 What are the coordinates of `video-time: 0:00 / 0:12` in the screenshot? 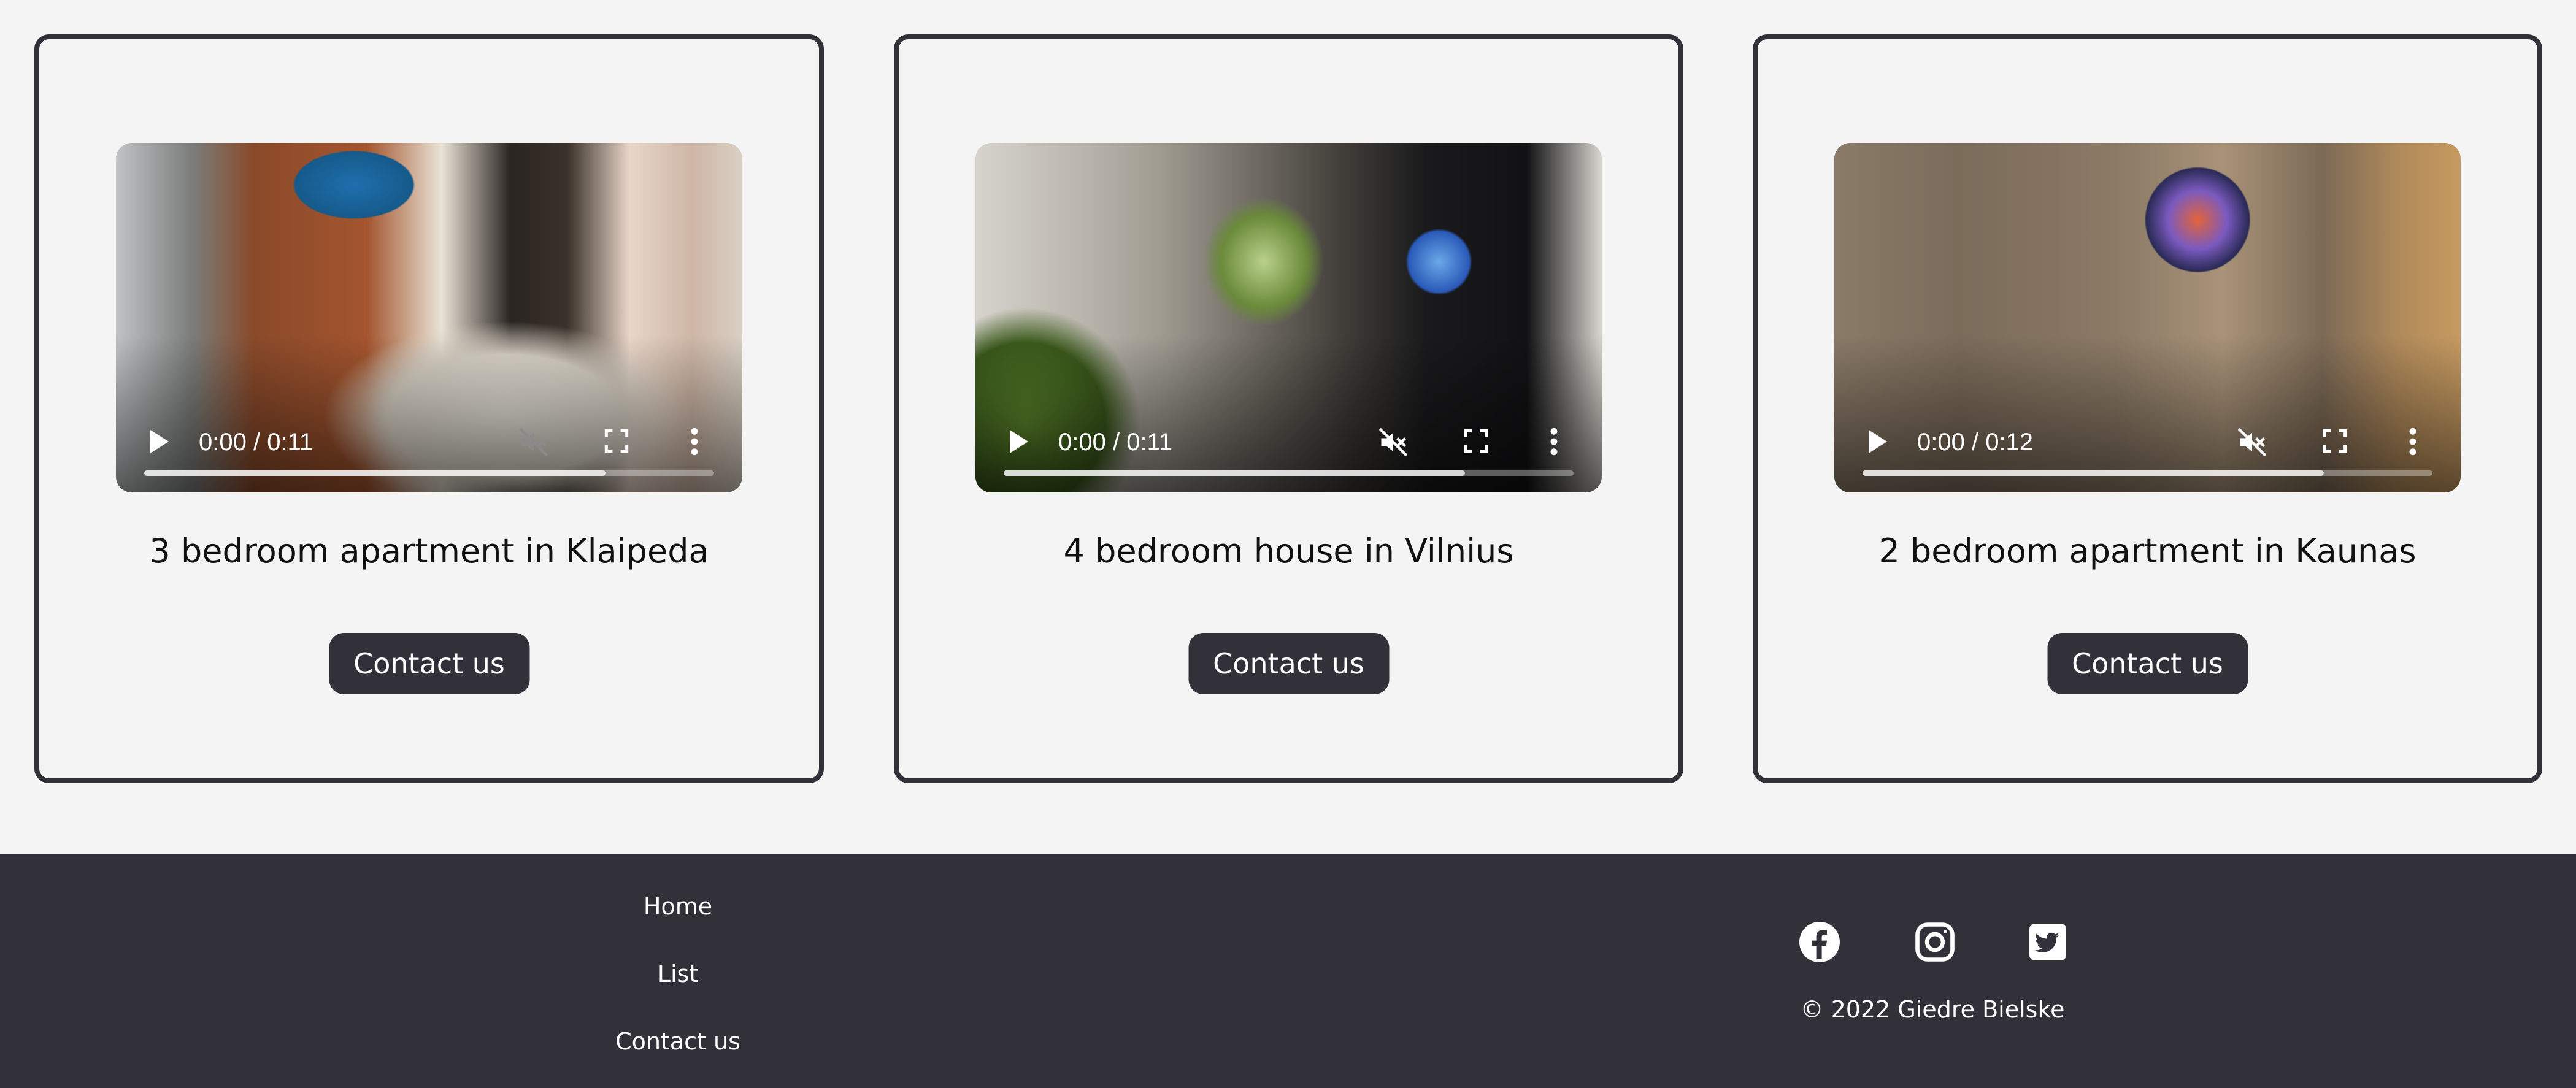 It's located at (1975, 442).